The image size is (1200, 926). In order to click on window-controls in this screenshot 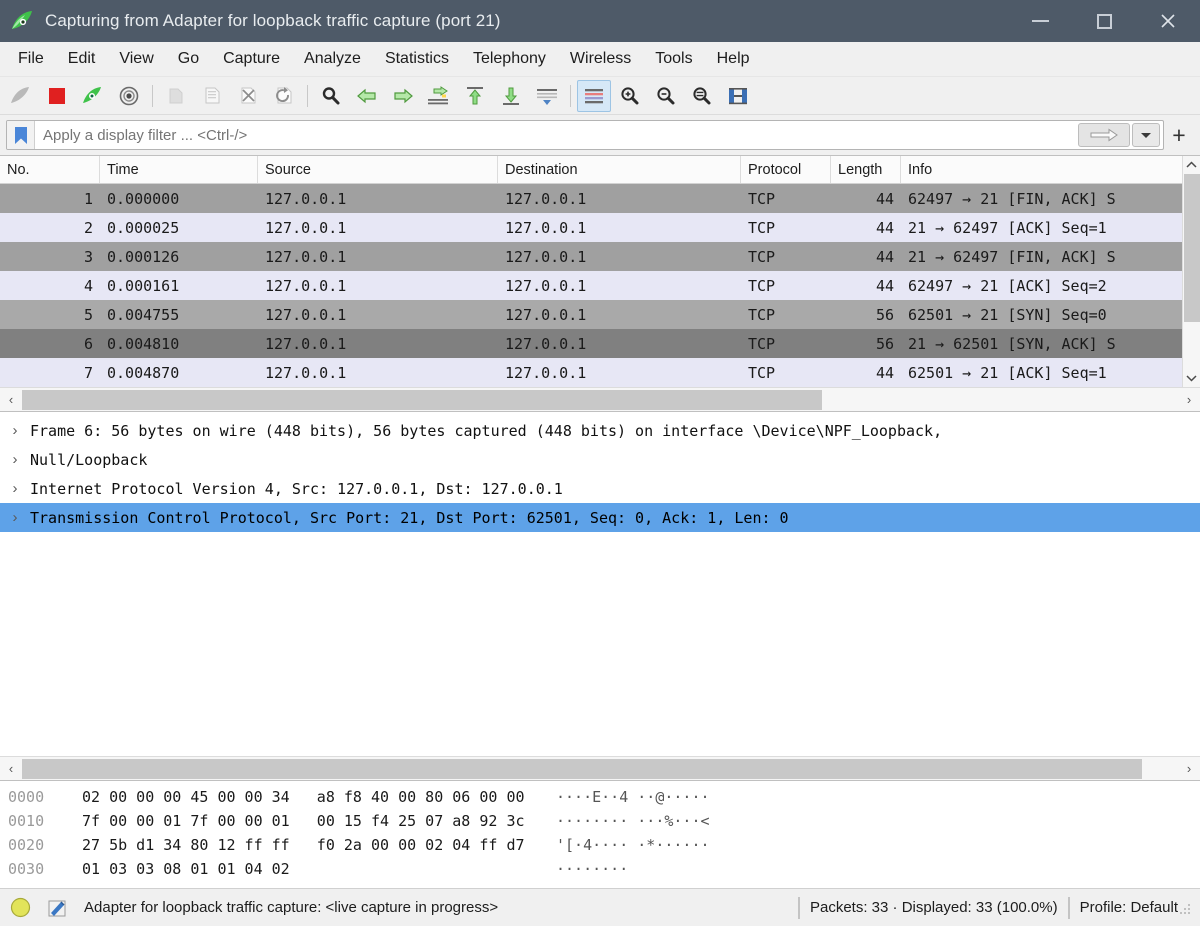, I will do `click(1104, 21)`.